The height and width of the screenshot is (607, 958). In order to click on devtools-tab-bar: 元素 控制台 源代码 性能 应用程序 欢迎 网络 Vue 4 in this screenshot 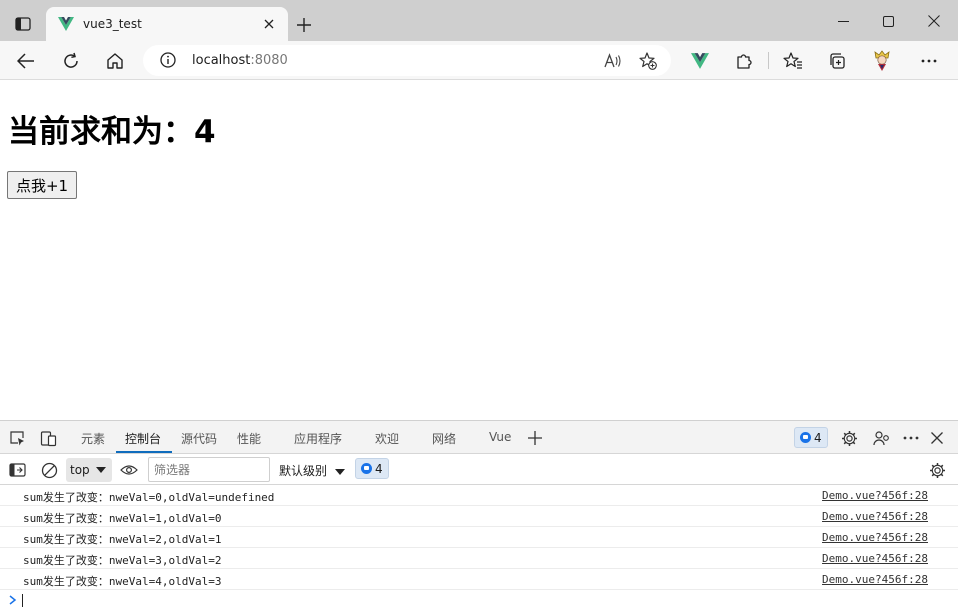, I will do `click(479, 437)`.